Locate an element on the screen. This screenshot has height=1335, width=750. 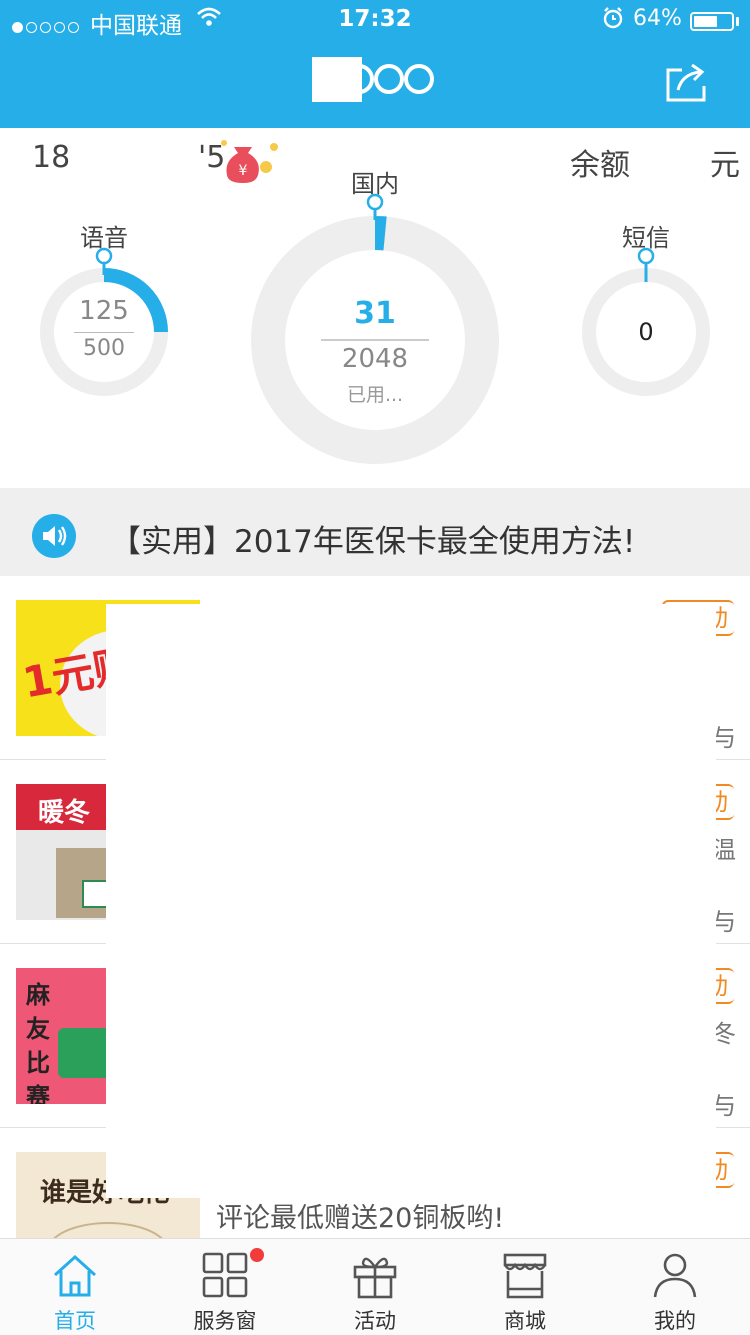
tab-label: 首页 is located at coordinates (75, 1320).